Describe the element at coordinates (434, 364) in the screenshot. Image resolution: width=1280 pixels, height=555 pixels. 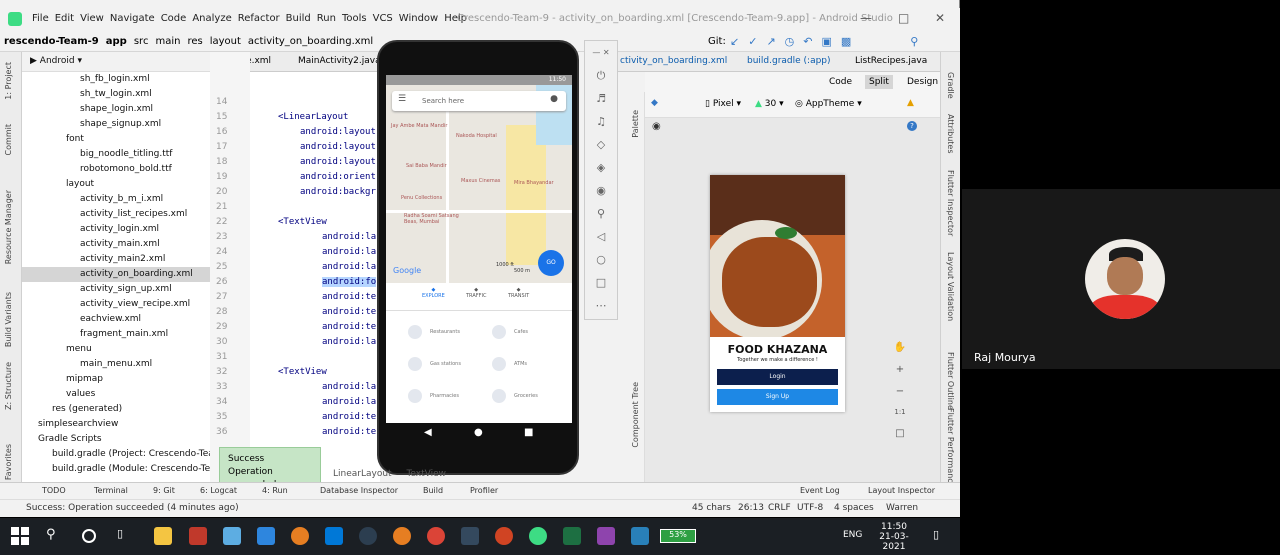
I see `category-item: Gas stations` at that location.